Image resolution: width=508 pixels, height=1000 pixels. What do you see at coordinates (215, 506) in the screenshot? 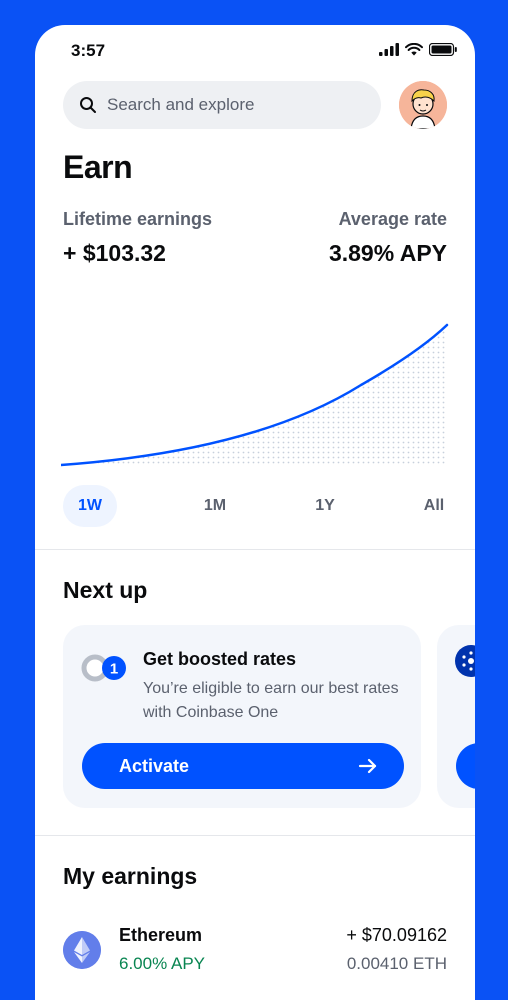
I see `range-1m-button: 1M` at bounding box center [215, 506].